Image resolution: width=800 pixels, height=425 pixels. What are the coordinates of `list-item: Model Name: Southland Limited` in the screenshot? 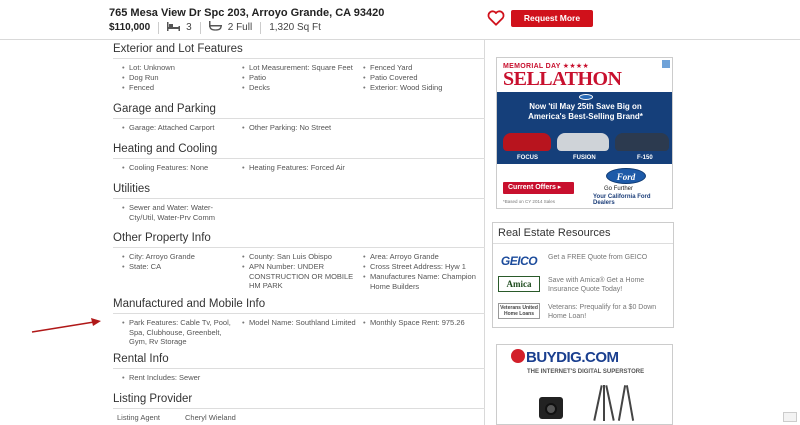 It's located at (299, 323).